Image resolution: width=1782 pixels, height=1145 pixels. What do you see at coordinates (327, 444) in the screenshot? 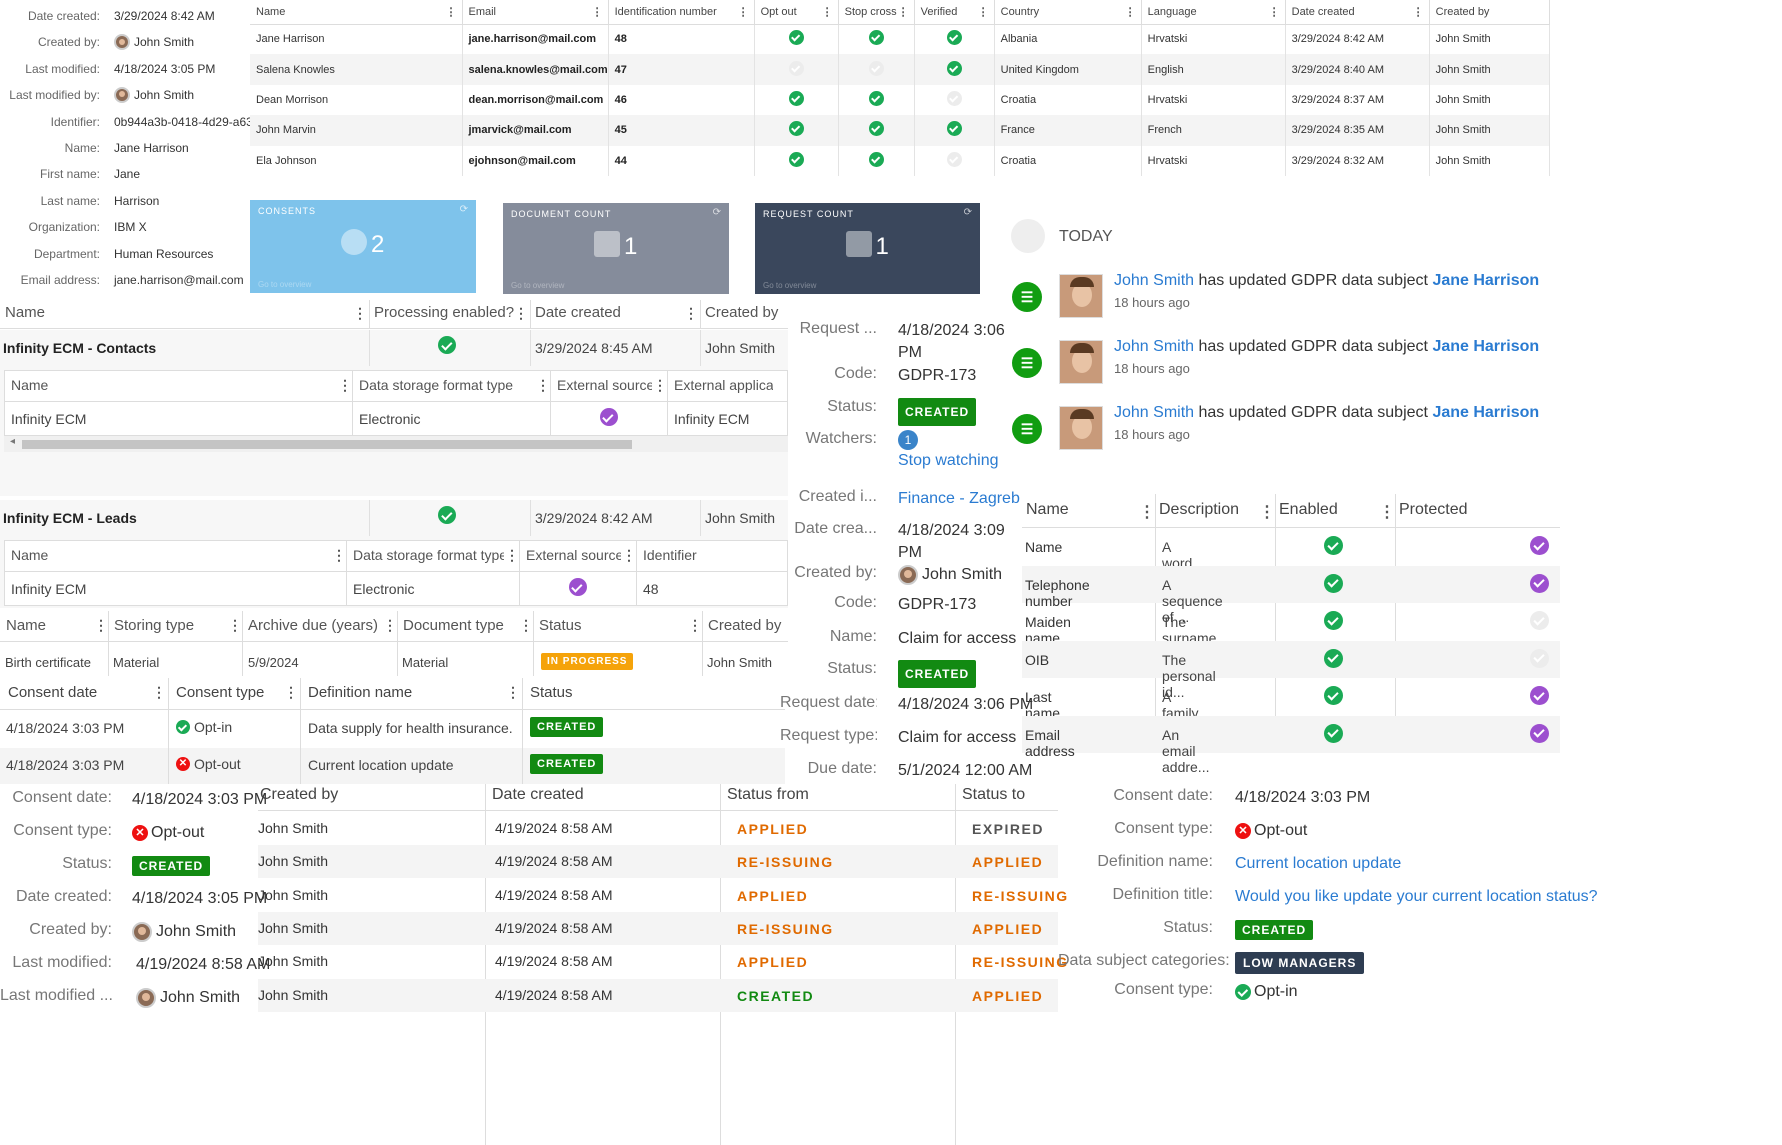
I see `scrollbar-thumb` at bounding box center [327, 444].